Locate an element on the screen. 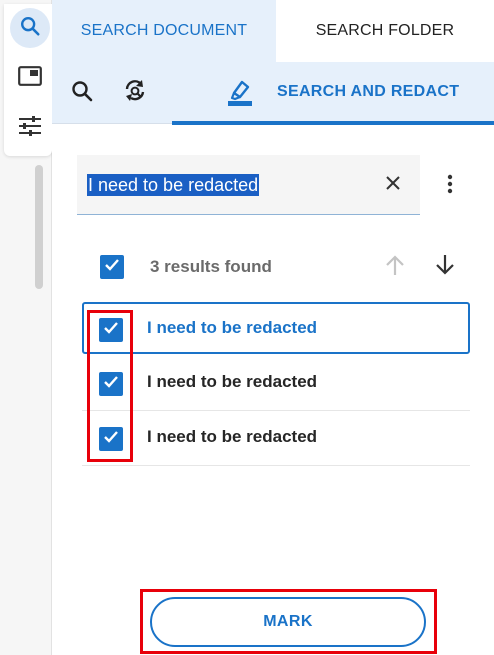 The width and height of the screenshot is (494, 655). next-result-button is located at coordinates (445, 267).